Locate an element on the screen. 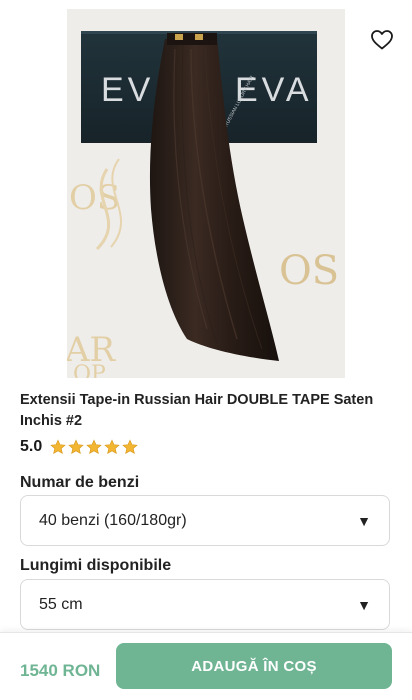 Image resolution: width=412 pixels, height=700 pixels. rating-value: 5.0 is located at coordinates (31, 446).